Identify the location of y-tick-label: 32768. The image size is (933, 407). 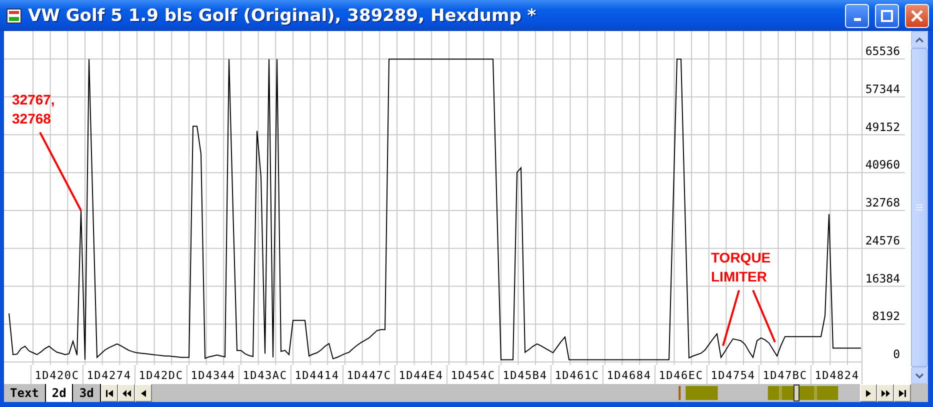
(882, 203).